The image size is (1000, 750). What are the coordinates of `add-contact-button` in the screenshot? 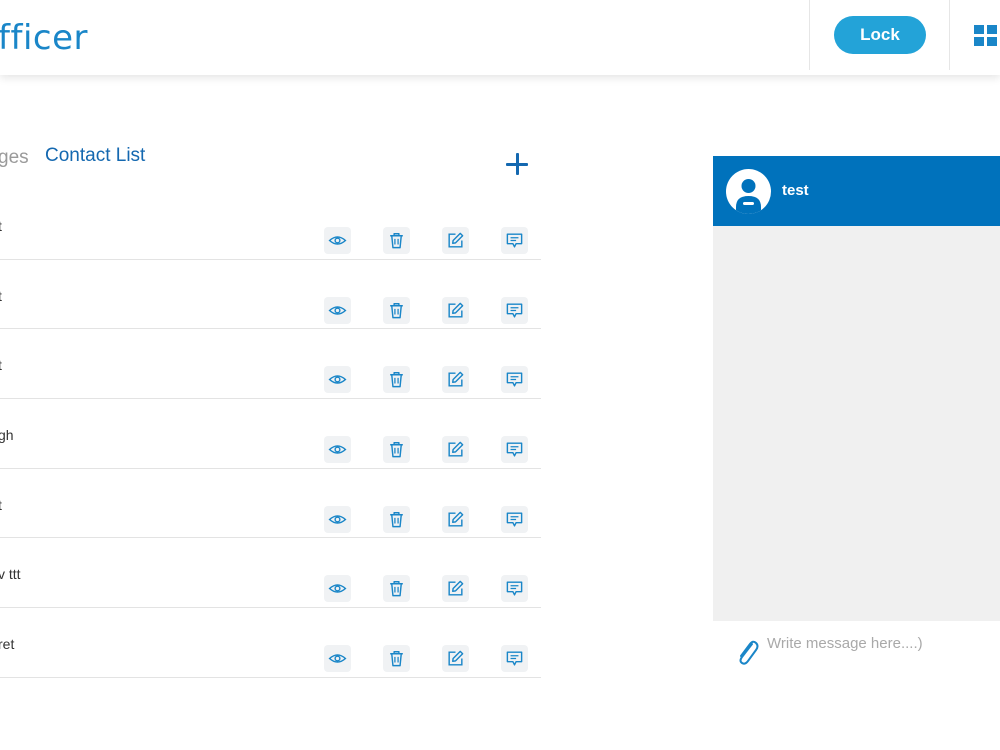 It's located at (518, 165).